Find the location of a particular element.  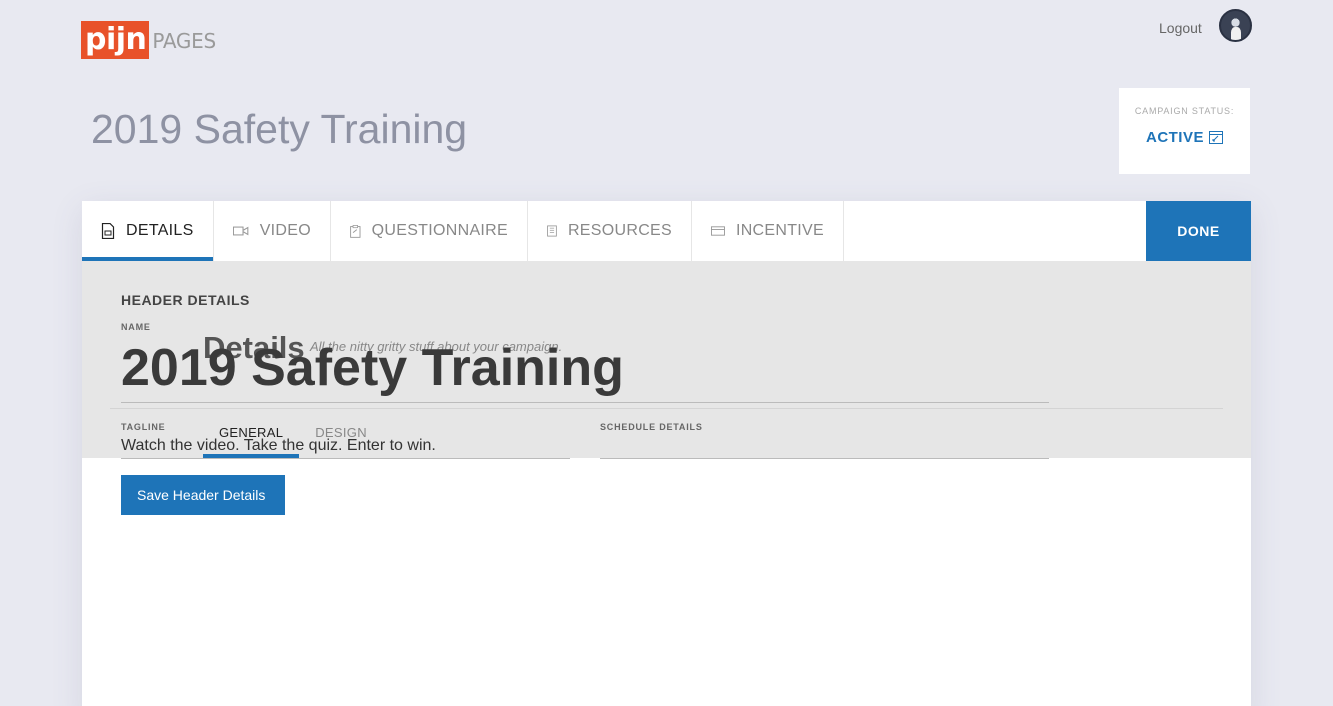

form-heading: HEADER DETAILS is located at coordinates (185, 300).